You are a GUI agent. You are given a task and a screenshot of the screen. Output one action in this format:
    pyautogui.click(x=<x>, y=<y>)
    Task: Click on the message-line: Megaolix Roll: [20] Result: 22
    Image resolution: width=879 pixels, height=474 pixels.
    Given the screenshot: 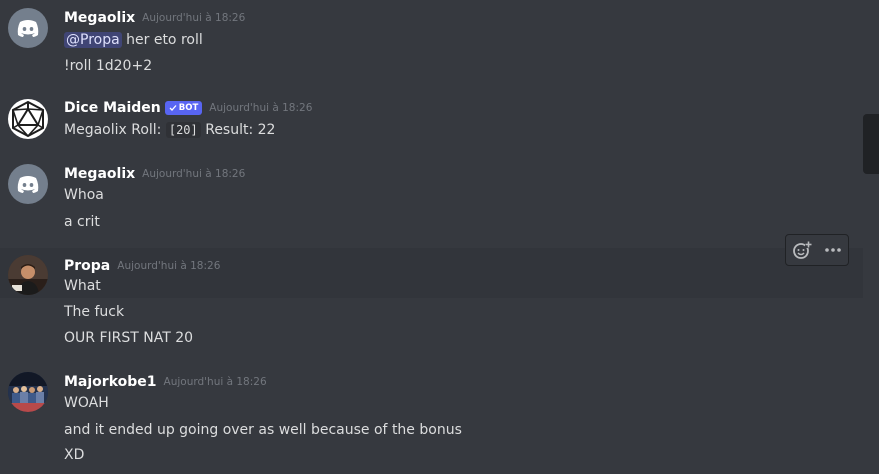 What is the action you would take?
    pyautogui.click(x=169, y=130)
    